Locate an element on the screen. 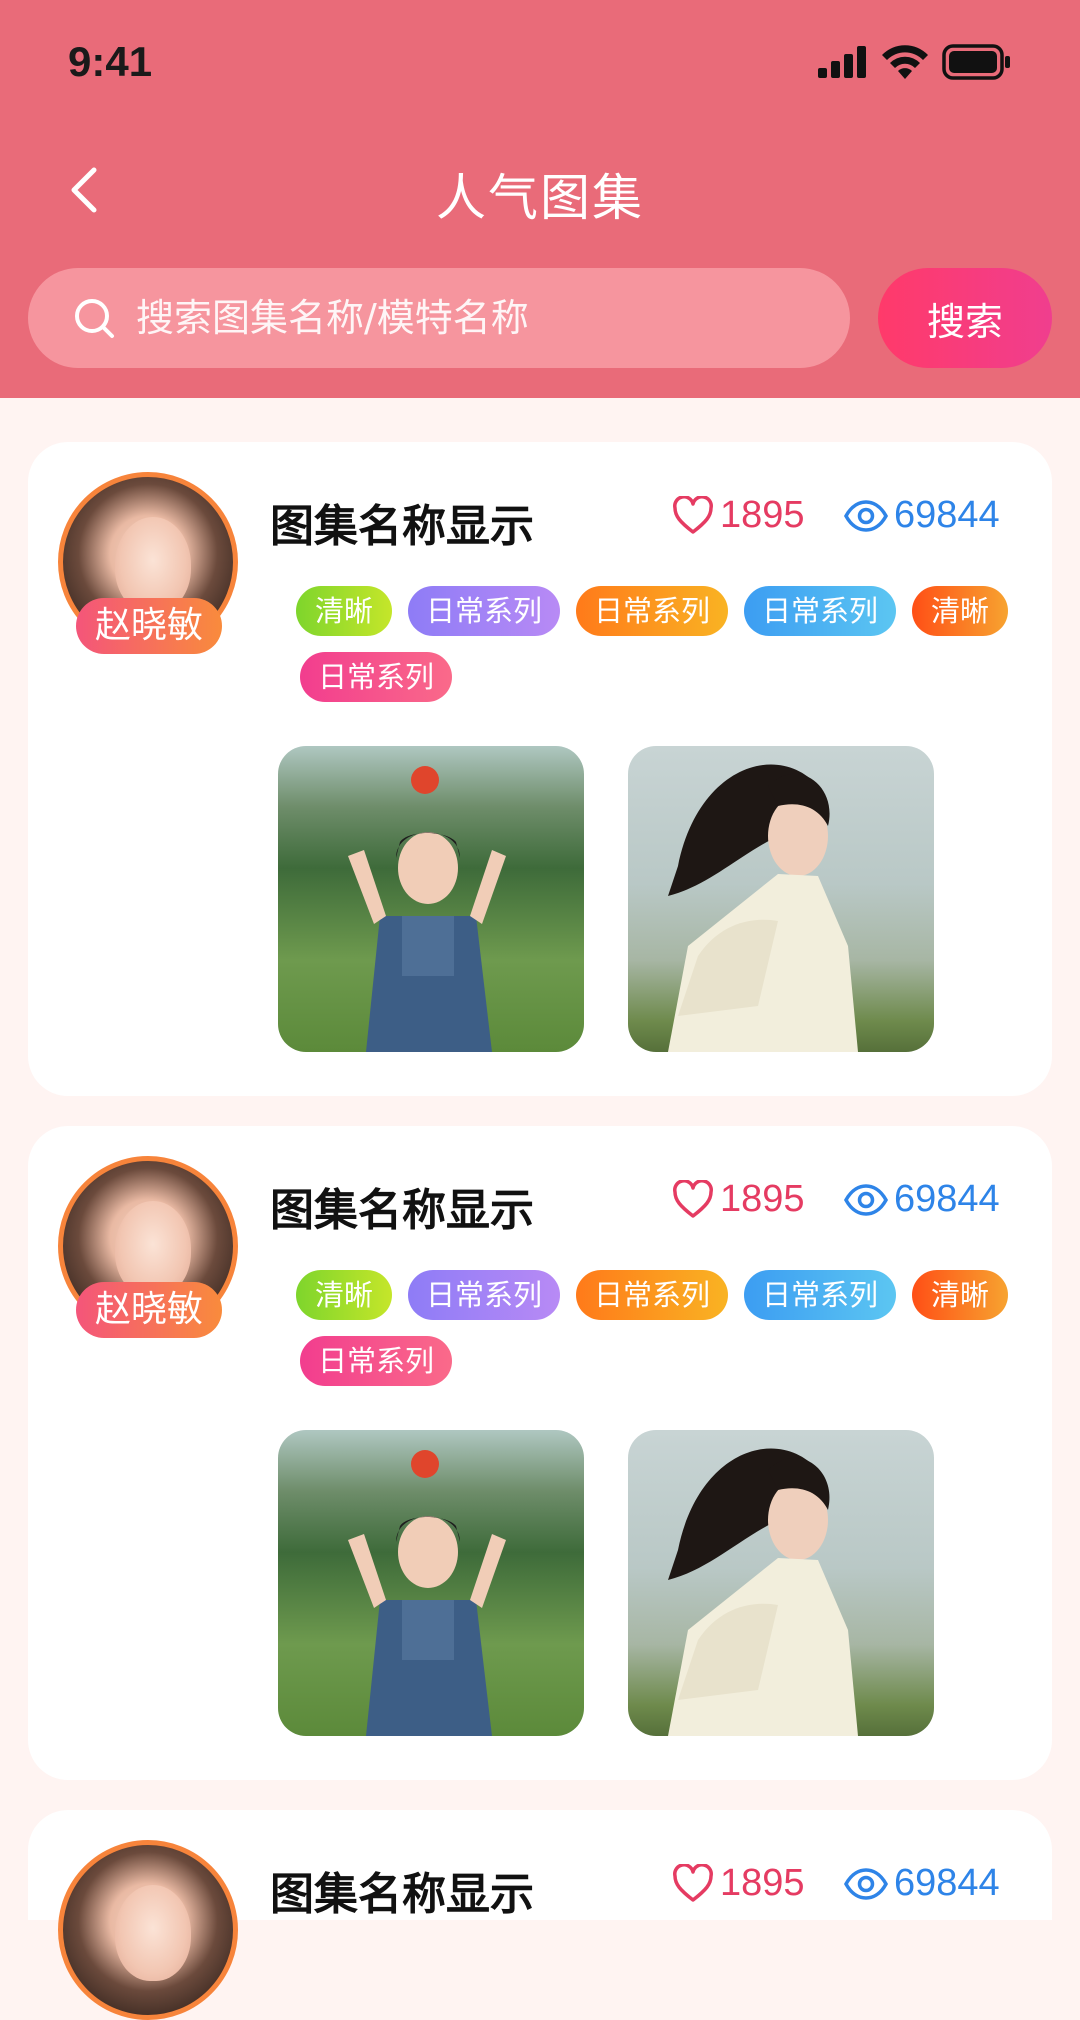 The height and width of the screenshot is (2020, 1080). search-input is located at coordinates (481, 318).